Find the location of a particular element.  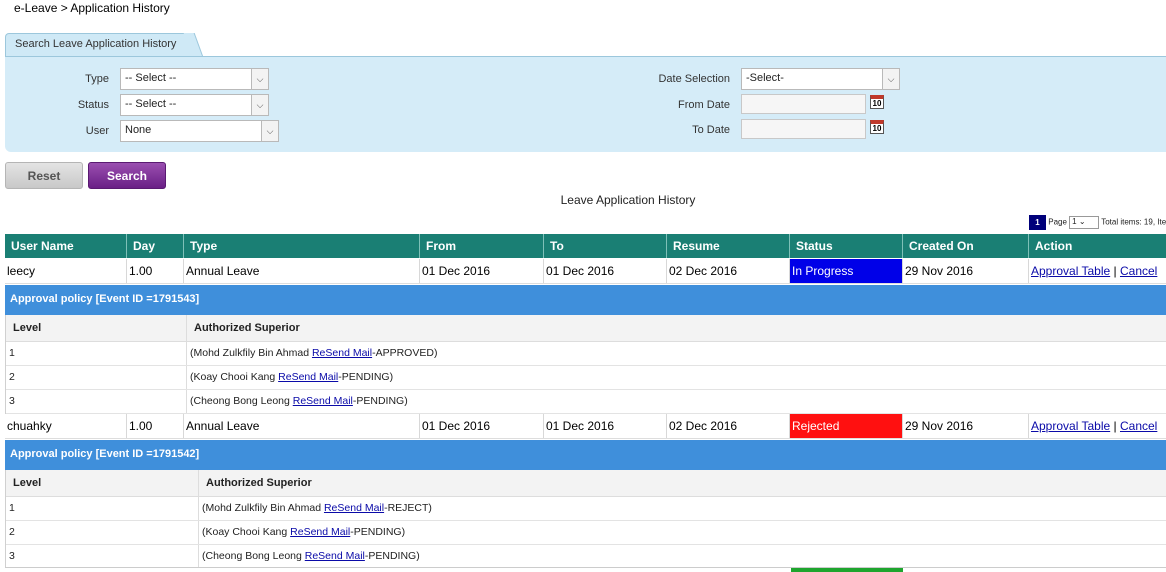

page-select-value: 1 is located at coordinates (1074, 221).